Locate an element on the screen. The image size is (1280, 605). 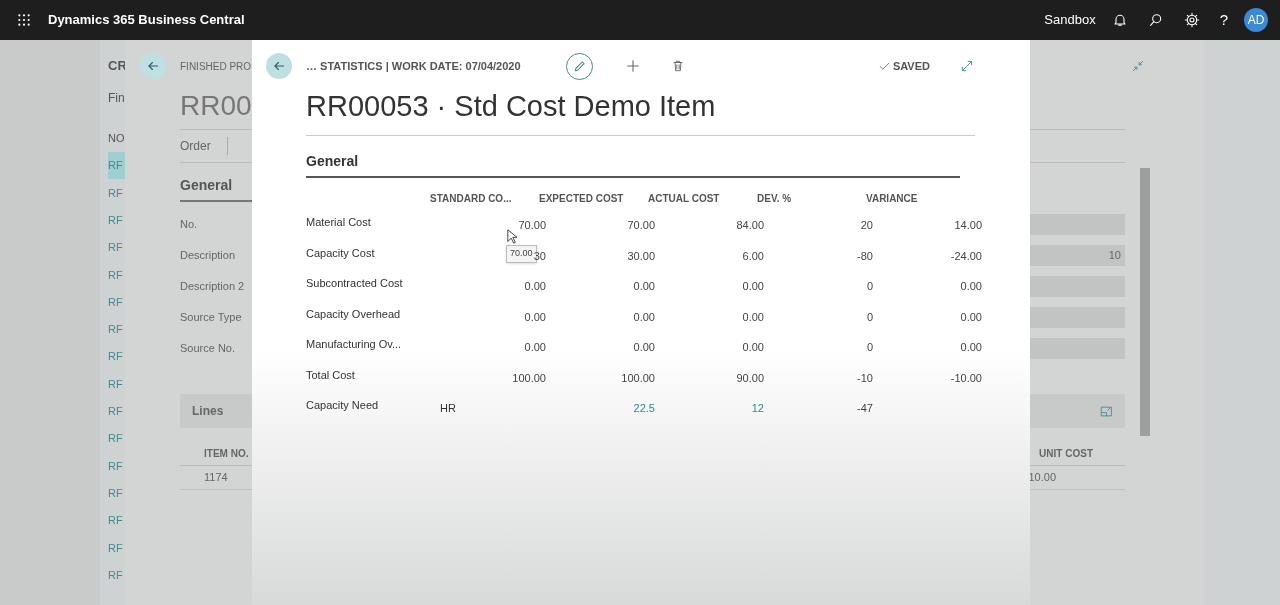
page-breadcrumb: FINISHED PRO is located at coordinates (216, 66).